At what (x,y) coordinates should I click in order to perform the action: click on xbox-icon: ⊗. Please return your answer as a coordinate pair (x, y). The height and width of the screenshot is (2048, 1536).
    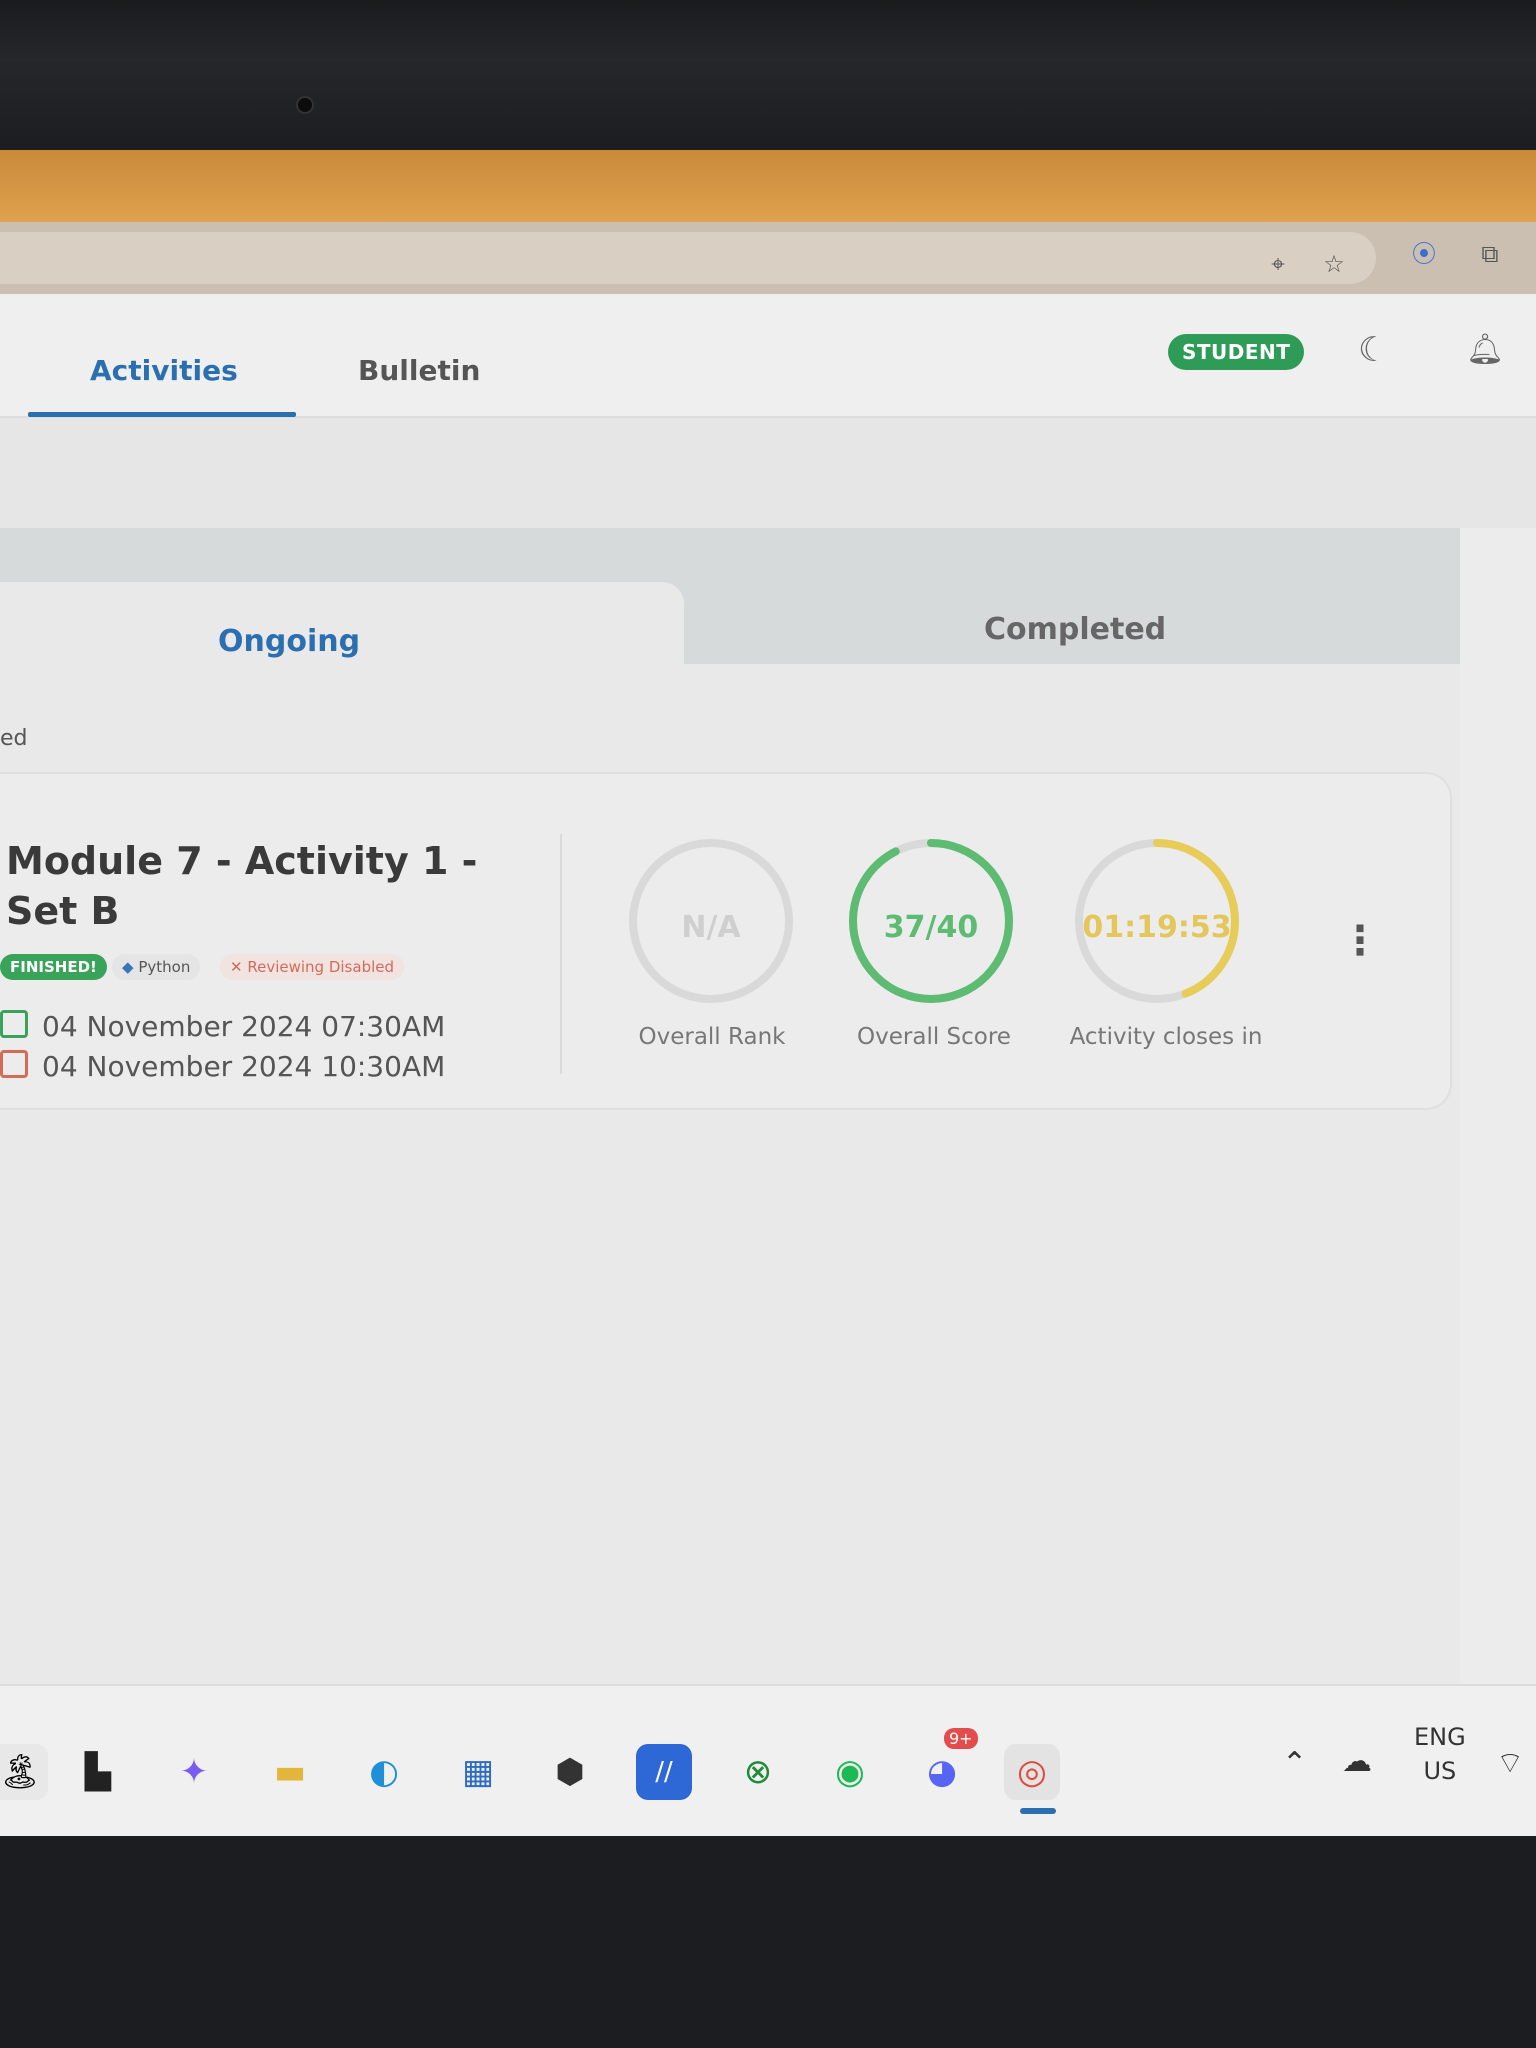
    Looking at the image, I should click on (758, 1772).